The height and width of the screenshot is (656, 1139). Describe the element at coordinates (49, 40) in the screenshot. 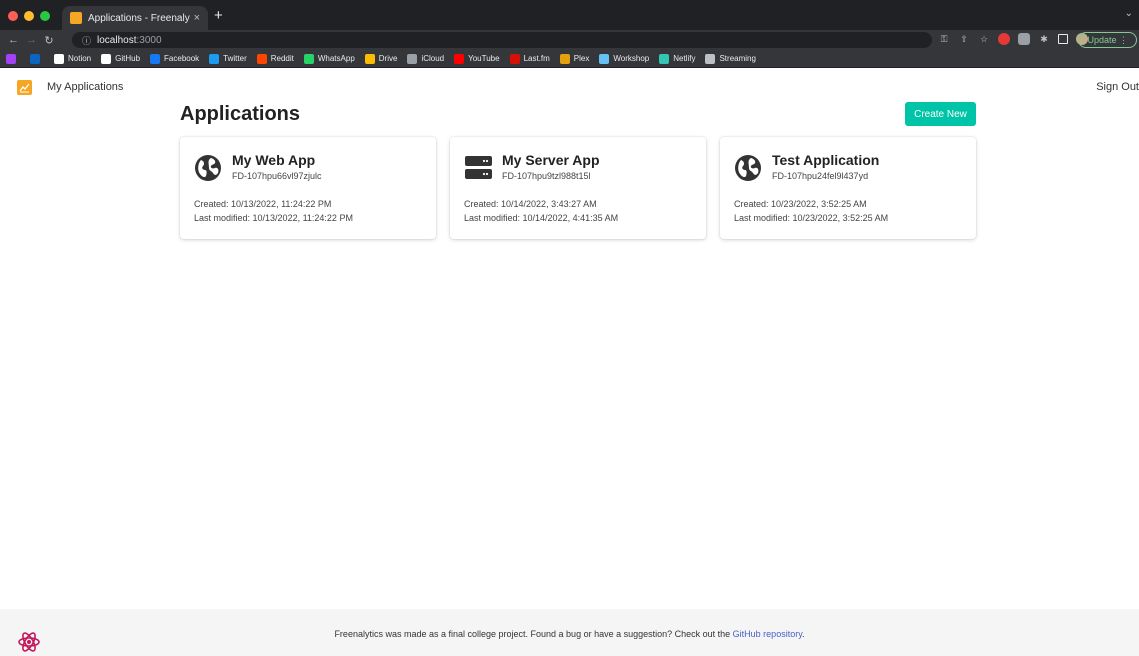

I see `reload-icon: ↻` at that location.